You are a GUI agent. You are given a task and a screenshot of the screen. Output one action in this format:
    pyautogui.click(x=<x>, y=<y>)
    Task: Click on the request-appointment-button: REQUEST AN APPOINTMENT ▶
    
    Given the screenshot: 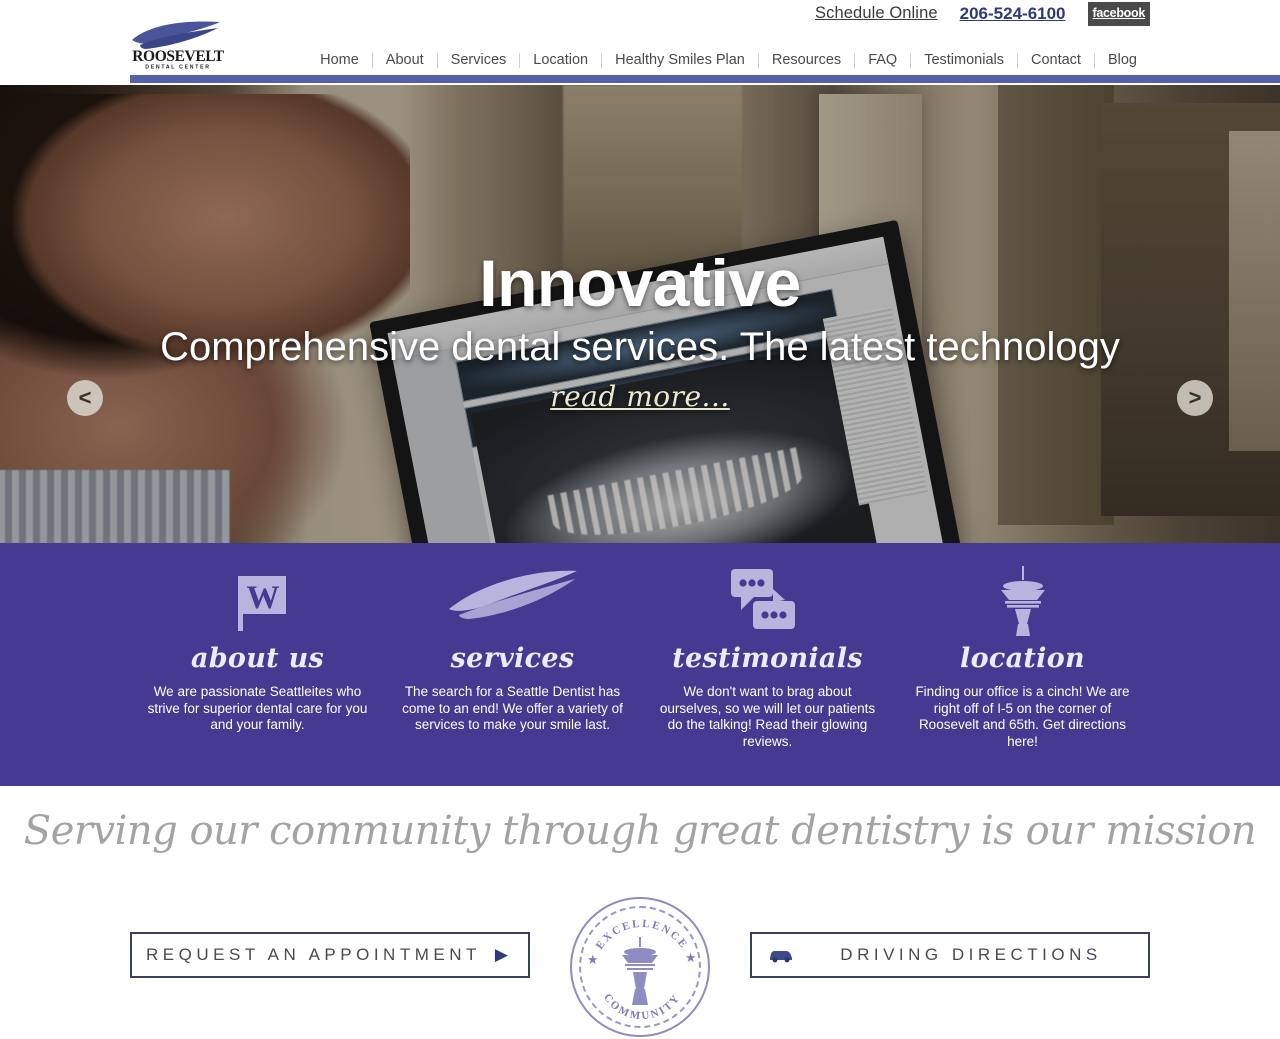 What is the action you would take?
    pyautogui.click(x=330, y=955)
    